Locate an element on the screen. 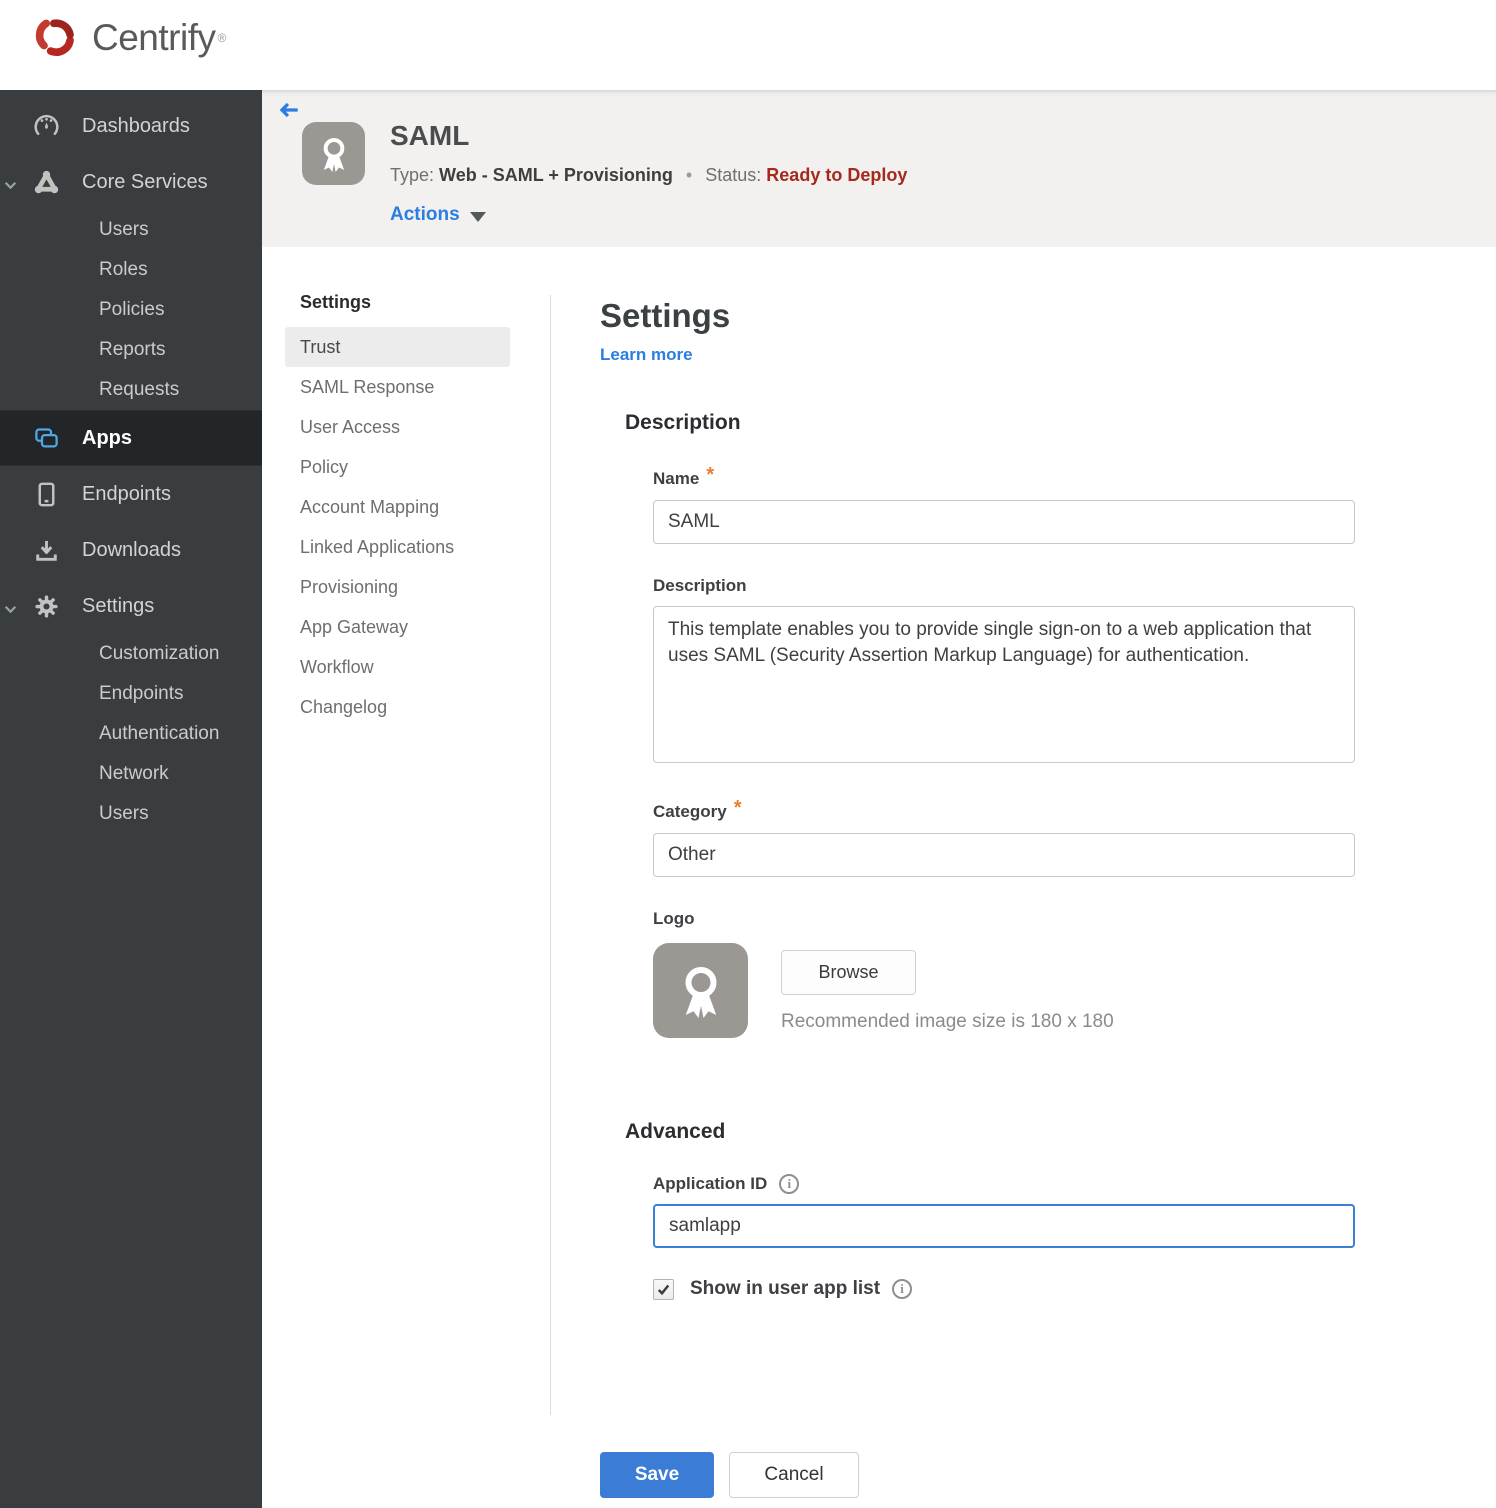  sidebar-item-endpoints: Endpoints is located at coordinates (131, 494).